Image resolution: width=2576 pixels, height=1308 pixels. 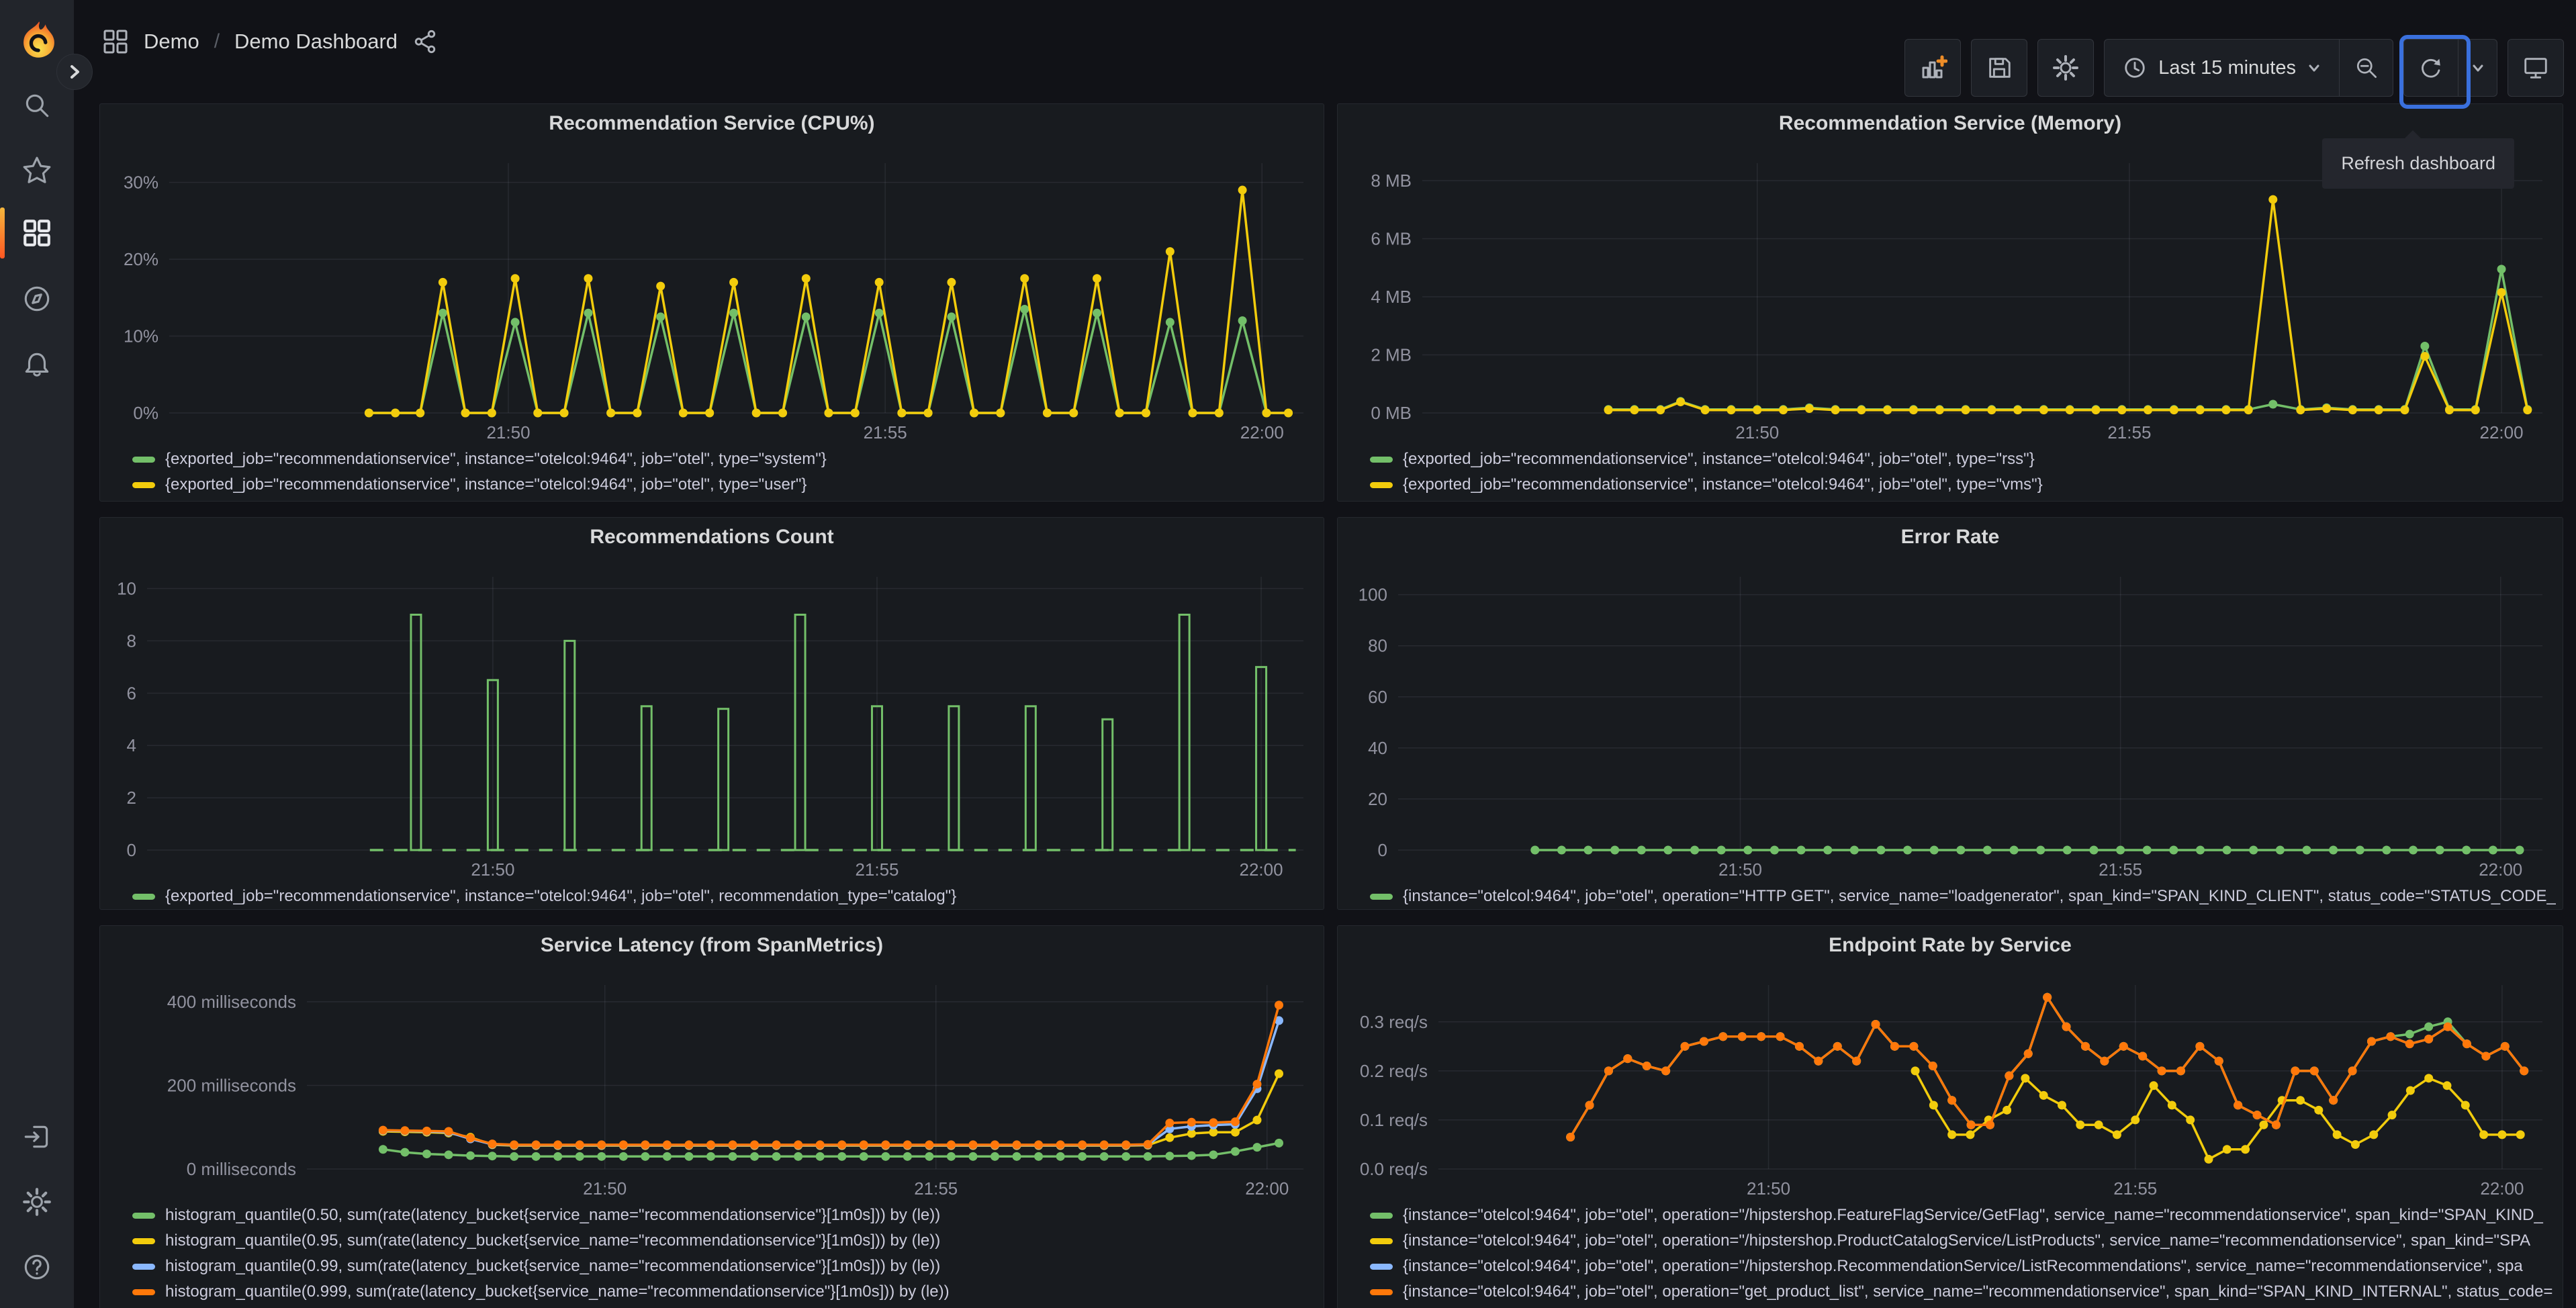 I want to click on save-dashboard-button, so click(x=1999, y=68).